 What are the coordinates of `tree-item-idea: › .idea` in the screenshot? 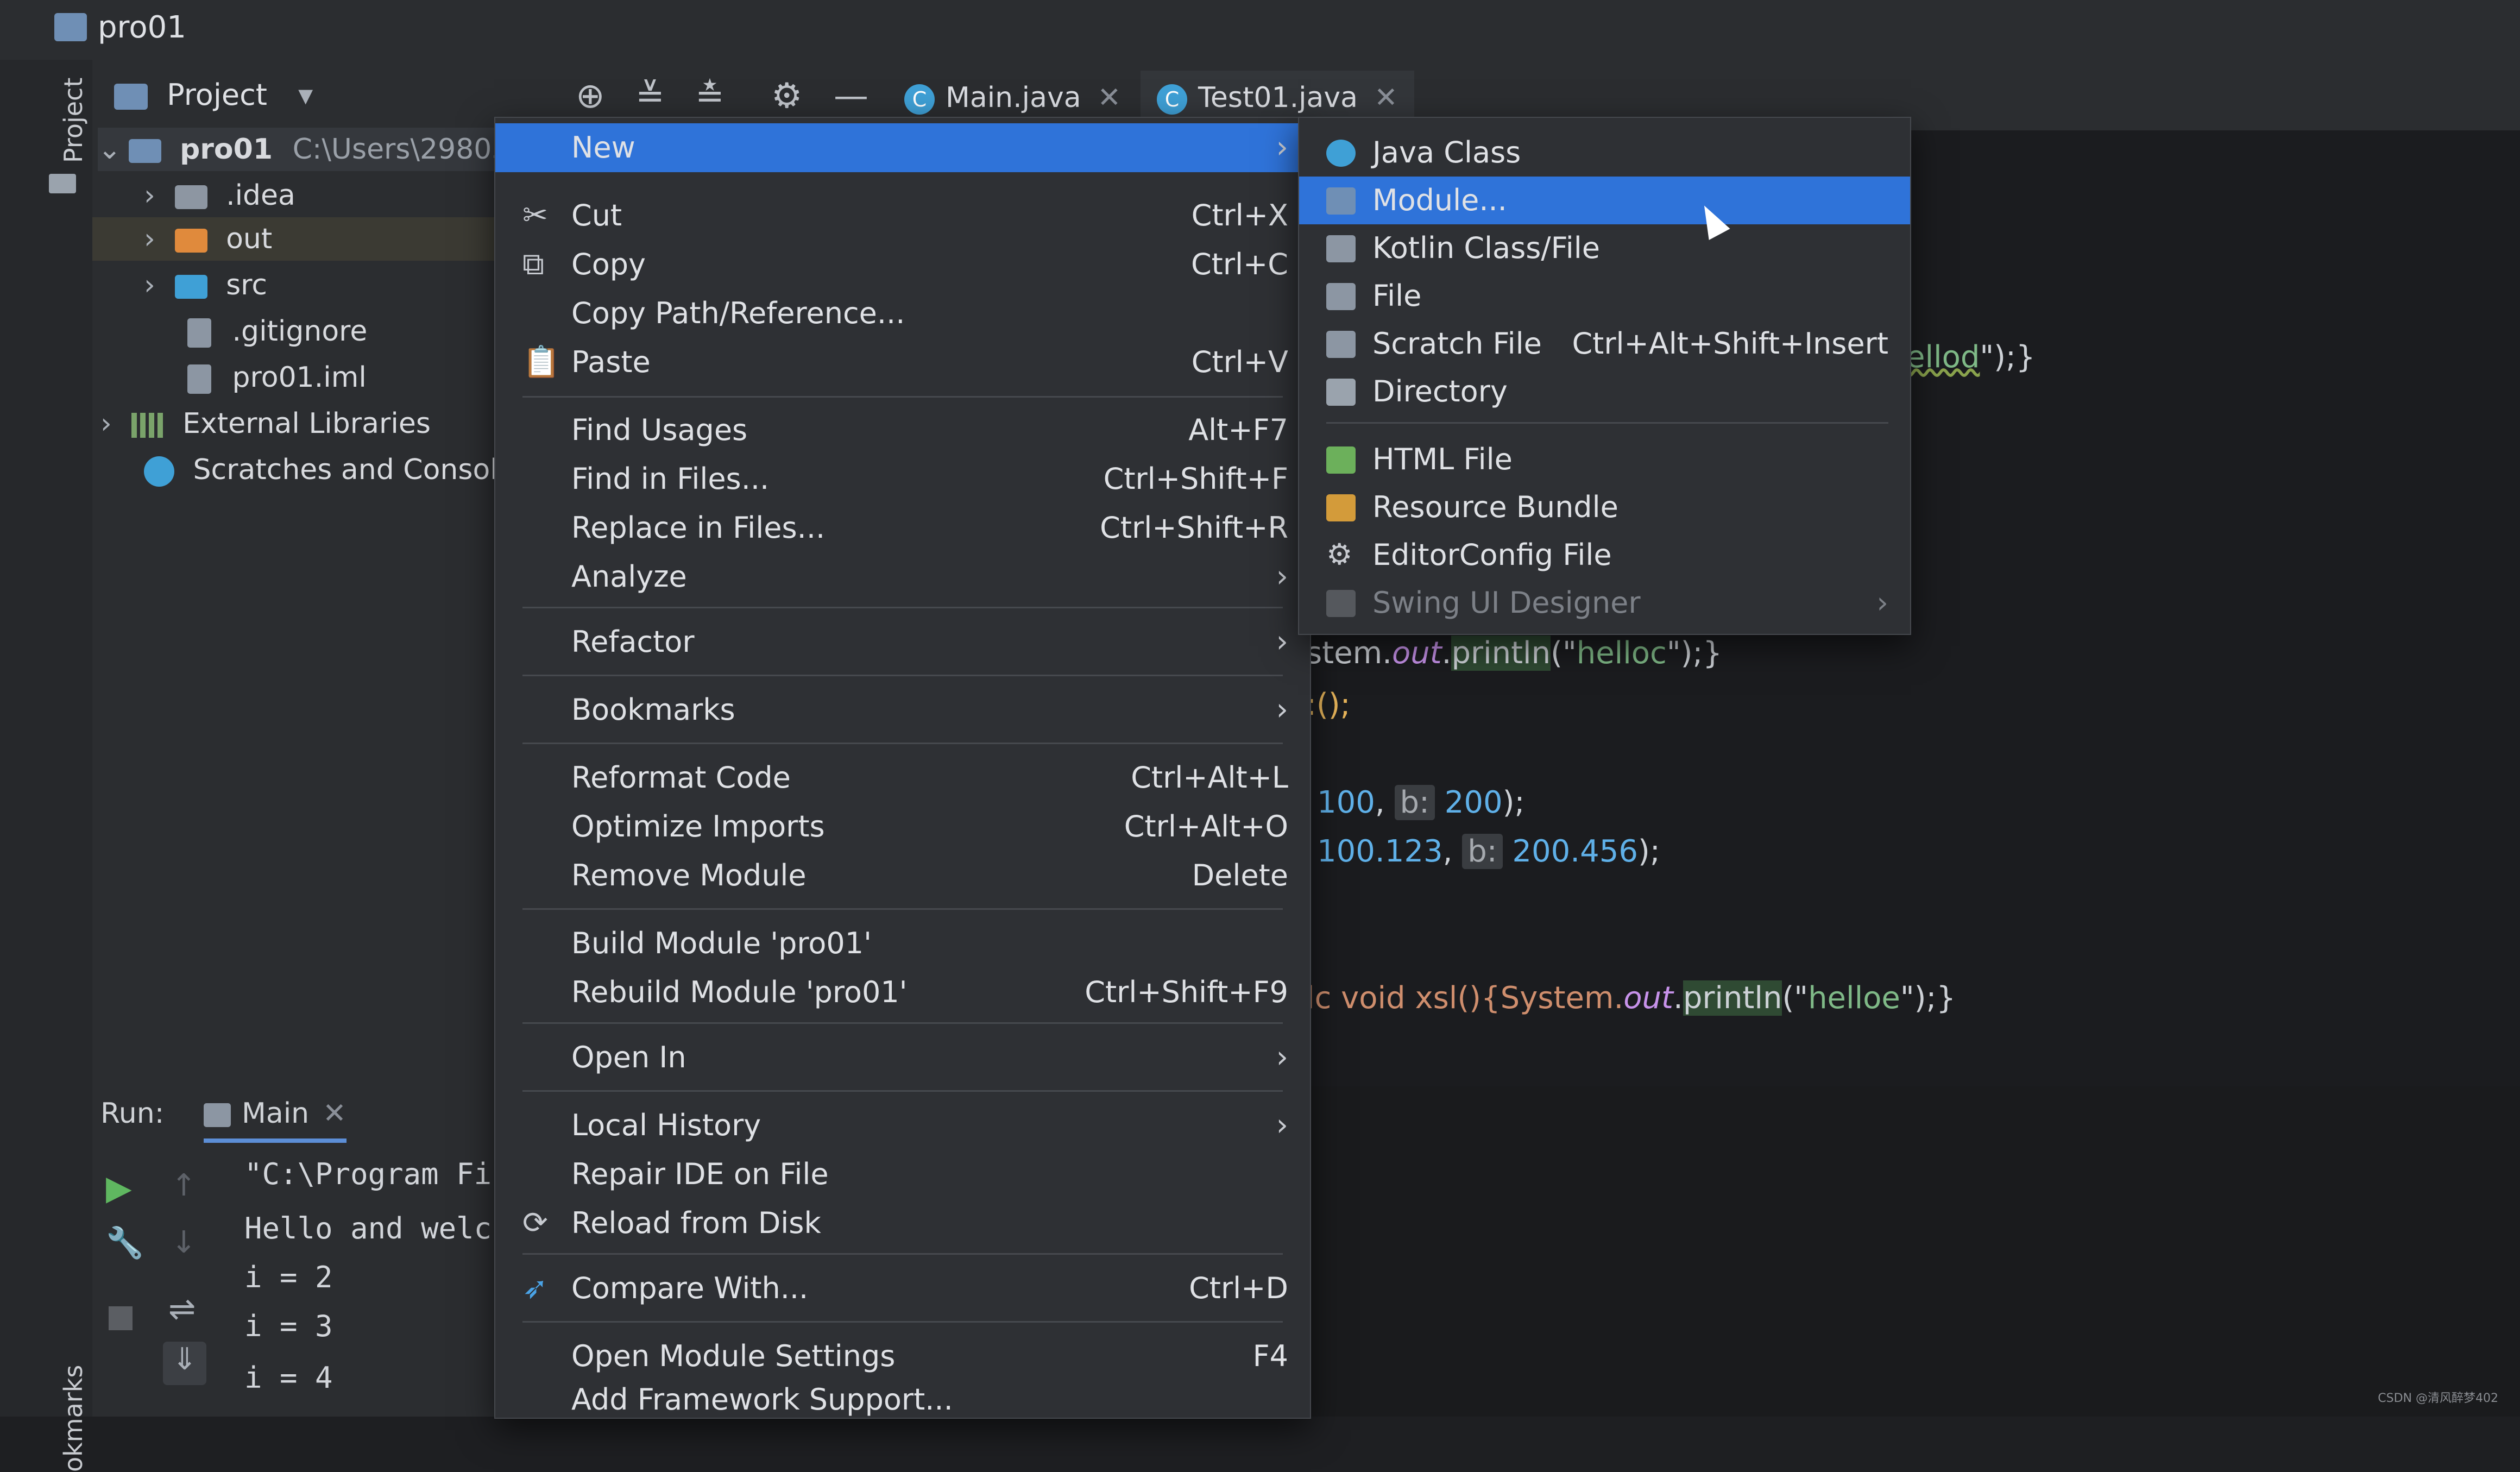 It's located at (219, 195).